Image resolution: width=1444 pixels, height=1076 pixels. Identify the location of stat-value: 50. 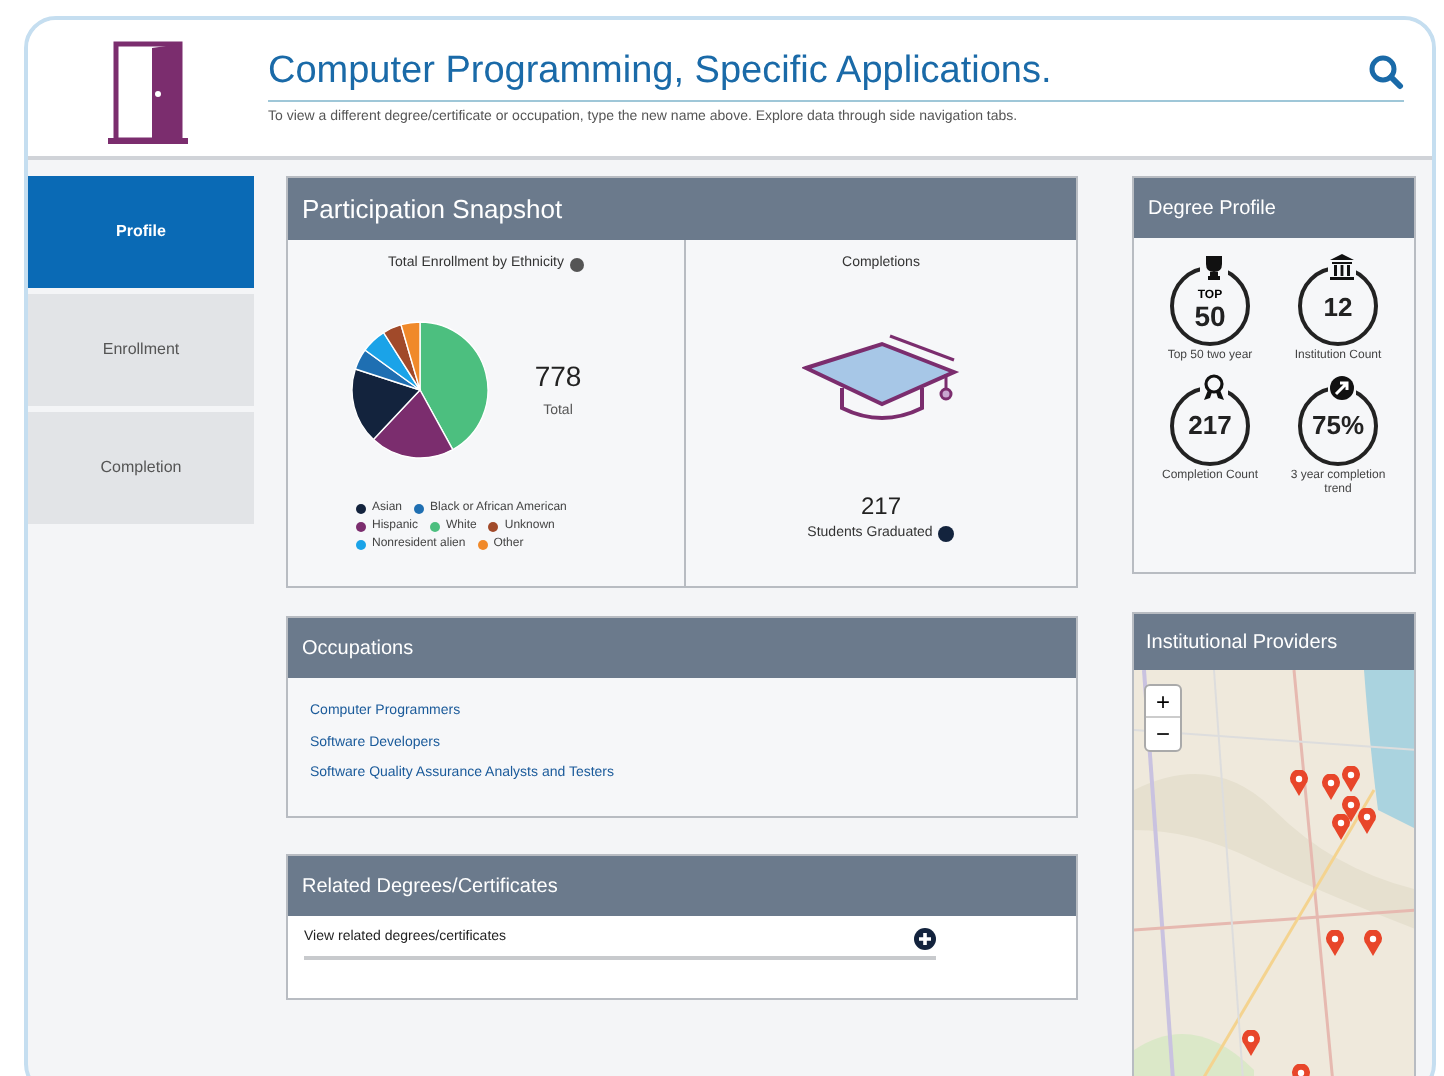
(1210, 316).